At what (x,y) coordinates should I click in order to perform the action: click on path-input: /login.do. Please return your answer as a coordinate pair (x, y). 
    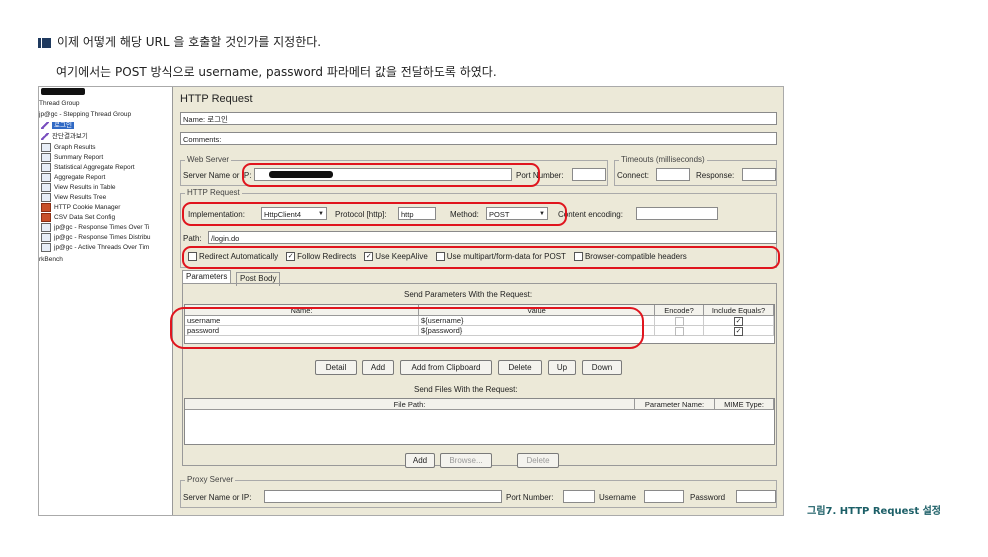
    Looking at the image, I should click on (492, 237).